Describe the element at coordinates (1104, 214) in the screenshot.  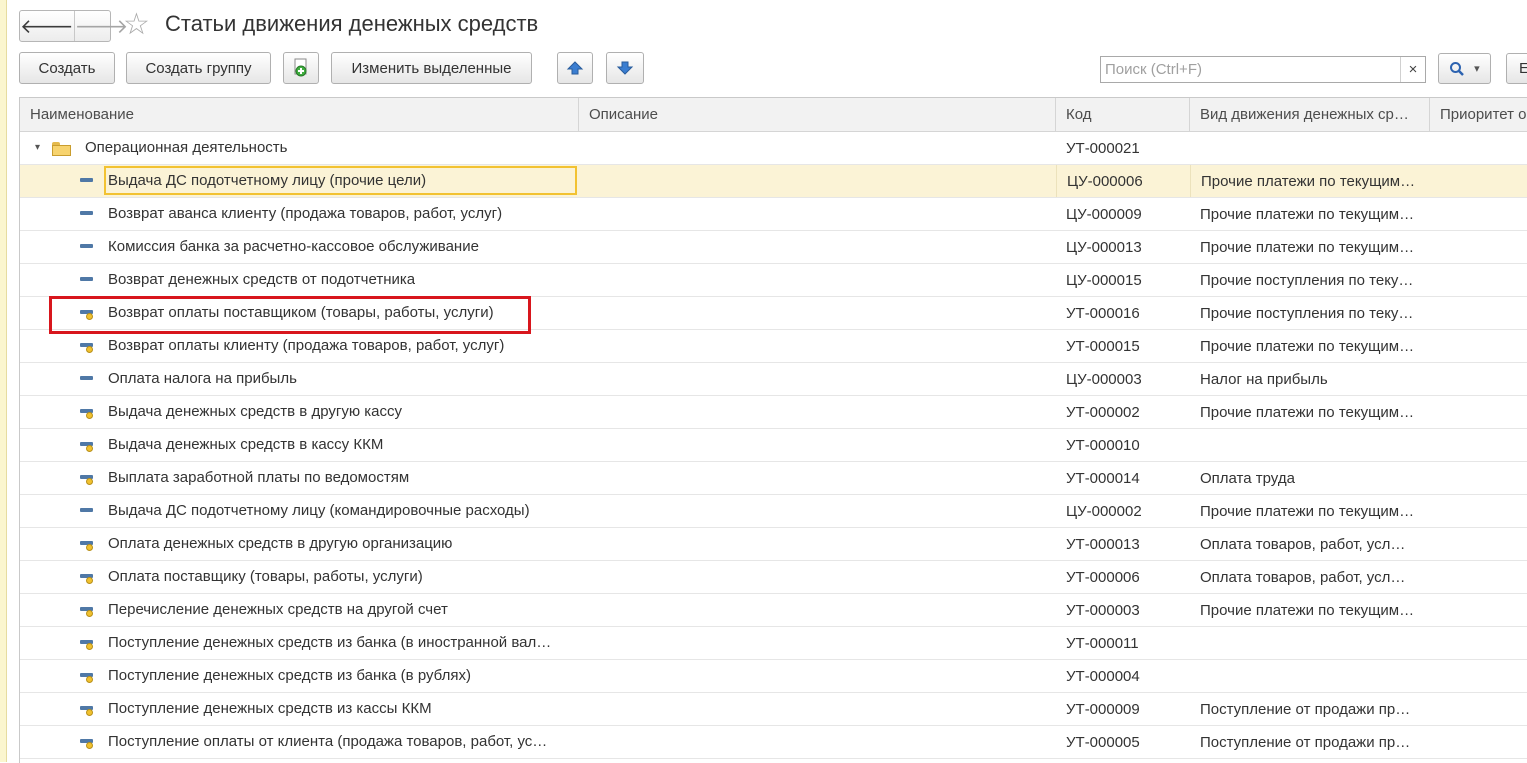
I see `code-cell: ЦУ-000009` at that location.